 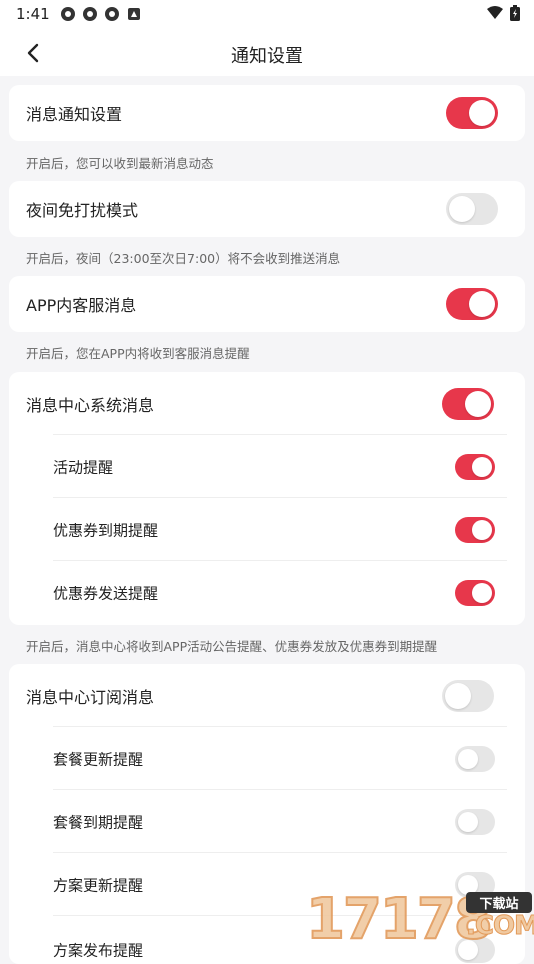 I want to click on toggle-package-update, so click(x=475, y=758).